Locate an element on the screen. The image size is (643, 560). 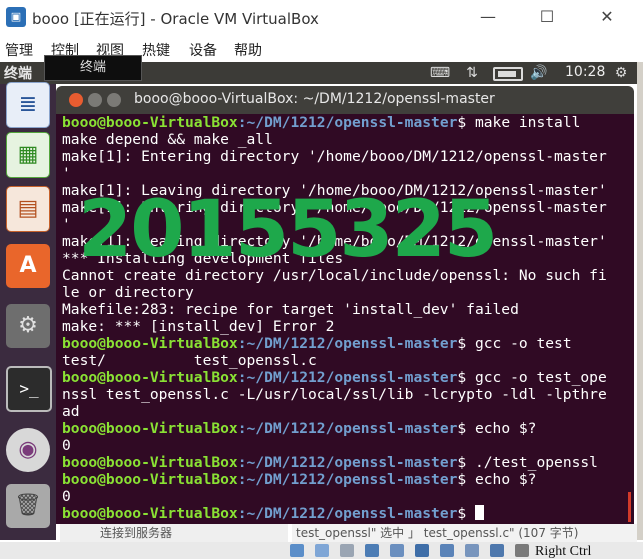
host-right-edge is located at coordinates (640, 301).